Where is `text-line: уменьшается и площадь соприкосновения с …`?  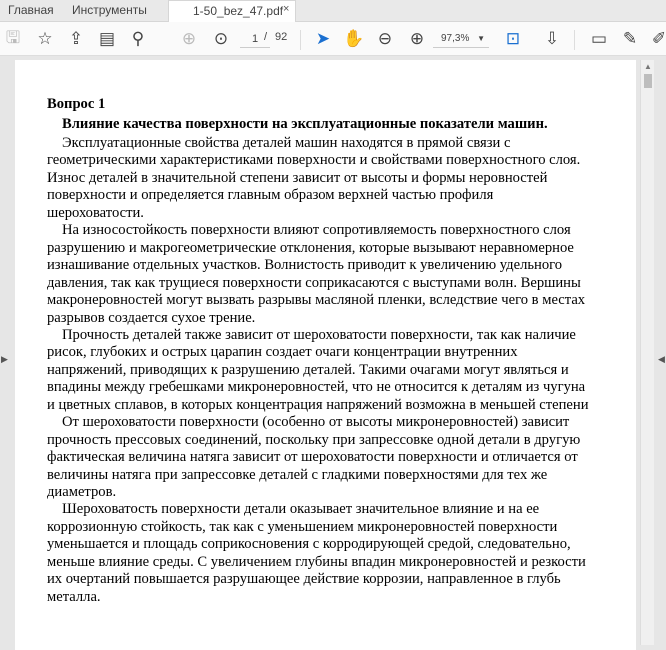
text-line: уменьшается и площадь соприкосновения с … is located at coordinates (309, 544).